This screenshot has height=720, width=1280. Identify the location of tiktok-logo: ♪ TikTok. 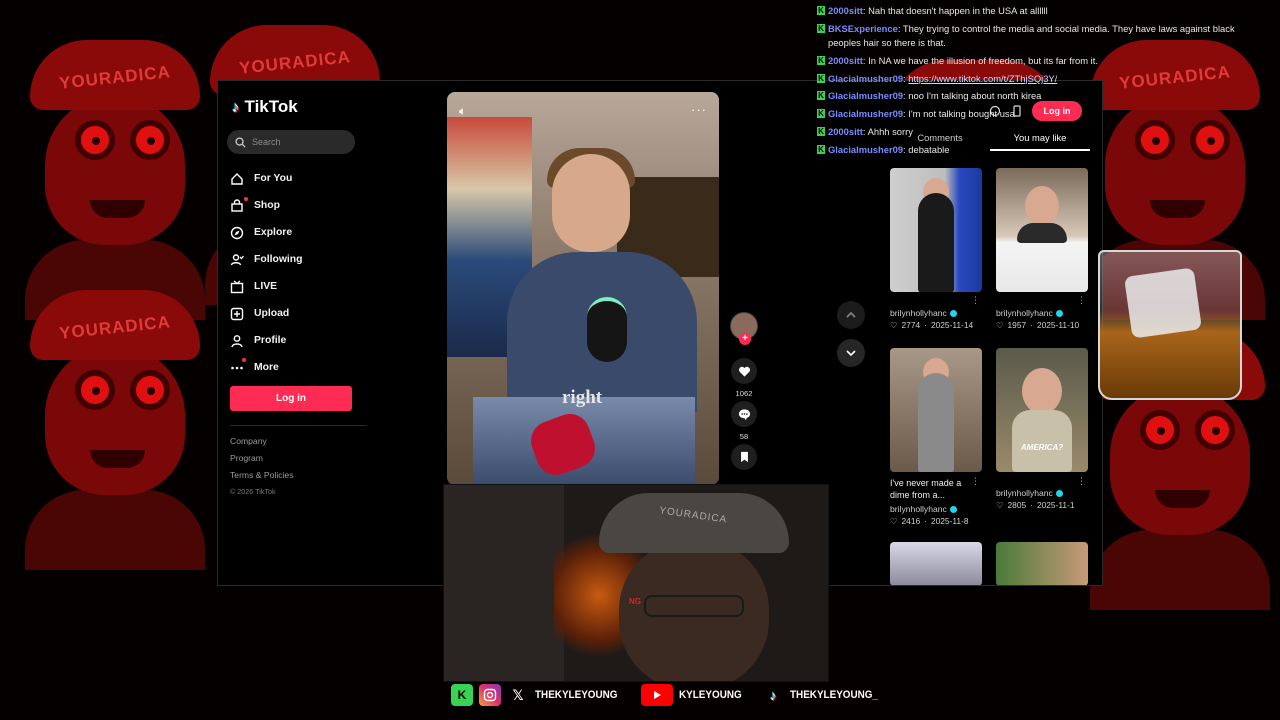
(265, 107).